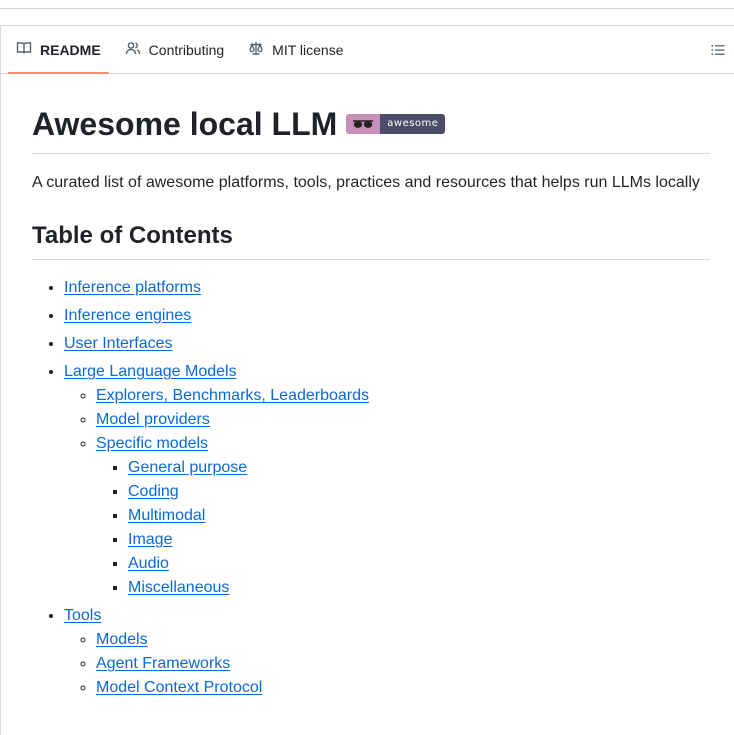 This screenshot has height=735, width=734. Describe the element at coordinates (367, 4) in the screenshot. I see `top-strip` at that location.